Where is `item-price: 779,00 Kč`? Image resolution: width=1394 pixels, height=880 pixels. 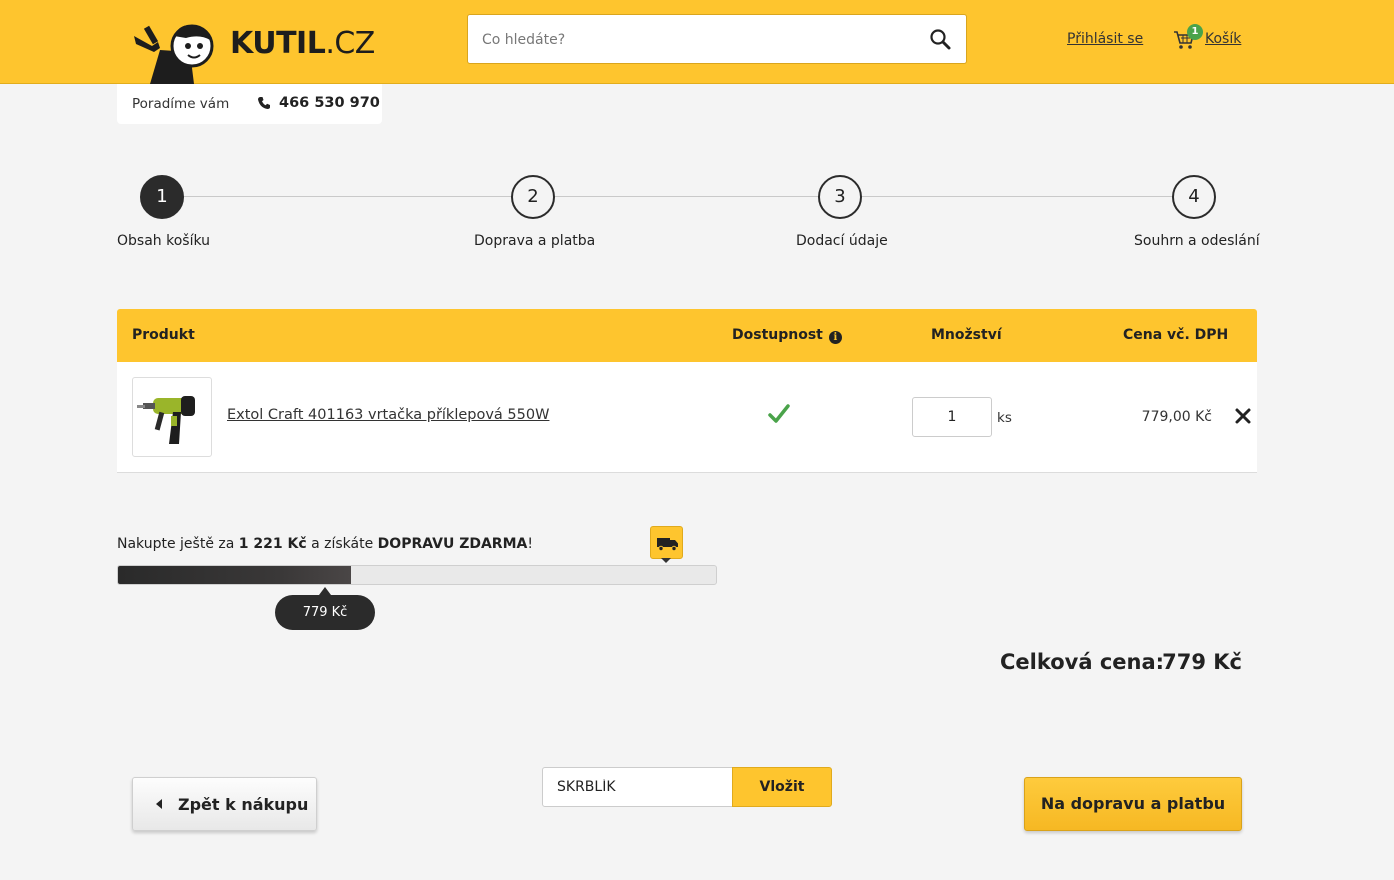 item-price: 779,00 Kč is located at coordinates (1176, 417).